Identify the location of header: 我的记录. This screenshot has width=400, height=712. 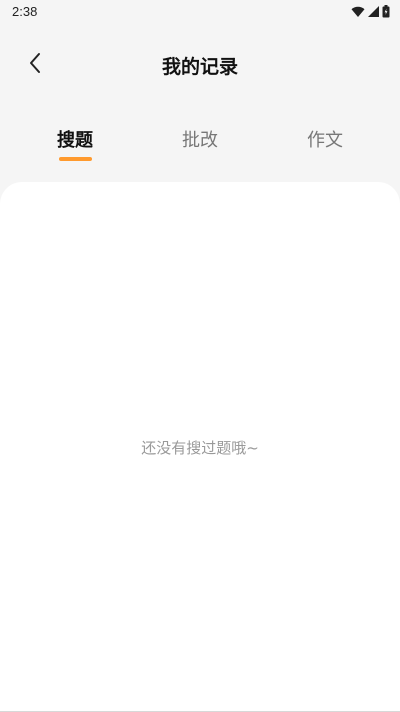
(200, 64).